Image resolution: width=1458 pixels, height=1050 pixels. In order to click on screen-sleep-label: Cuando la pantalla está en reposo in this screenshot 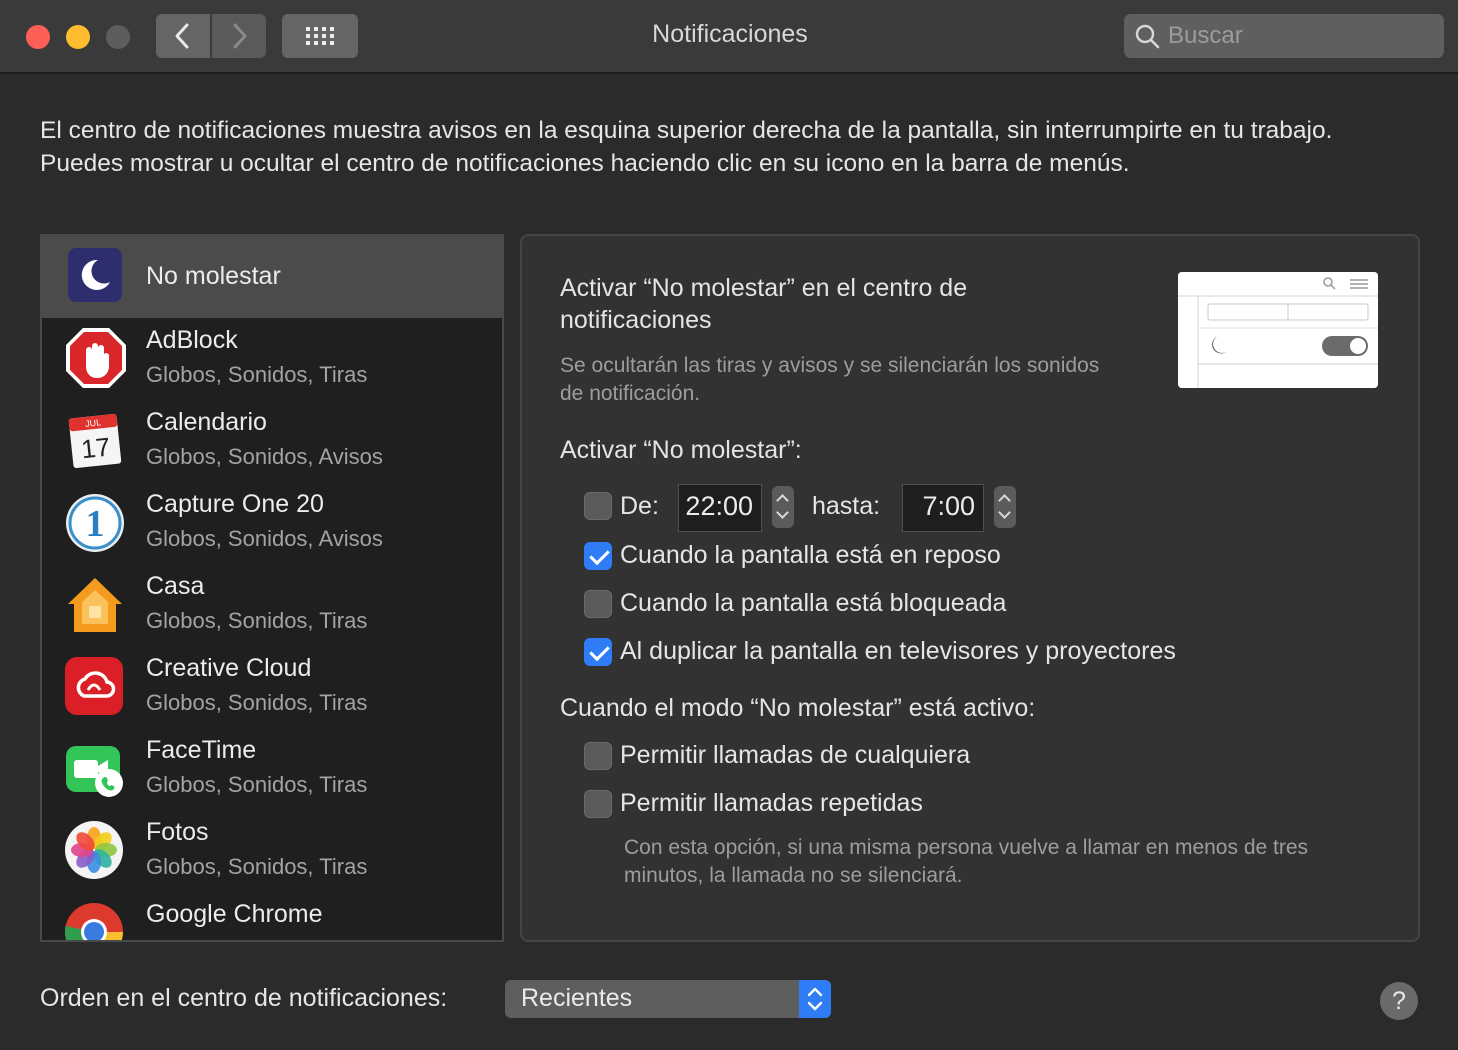, I will do `click(810, 555)`.